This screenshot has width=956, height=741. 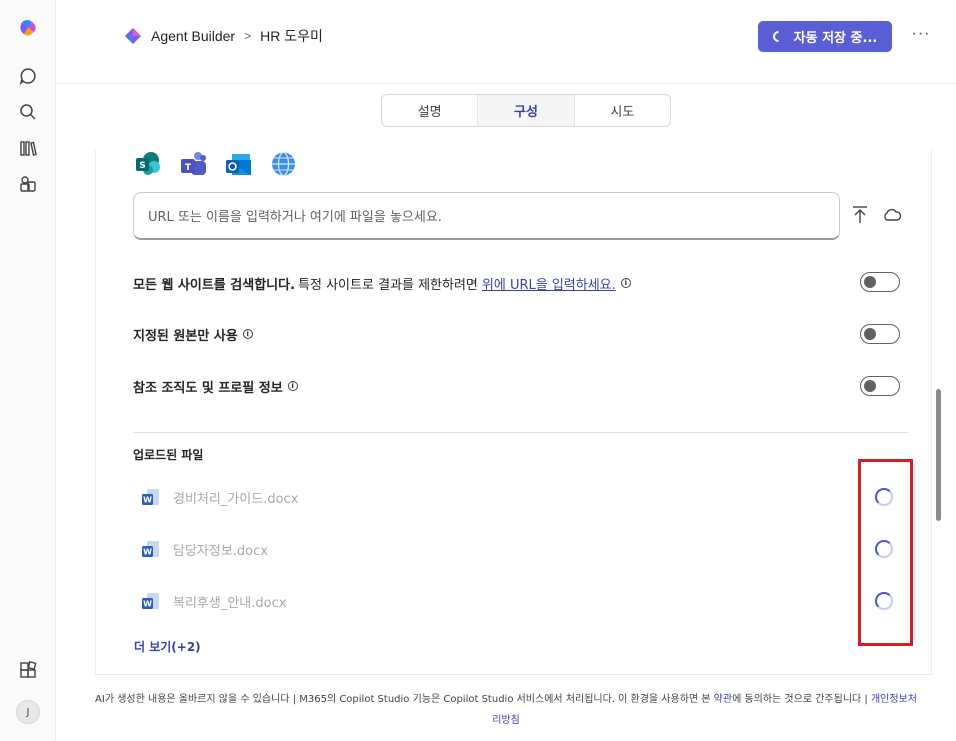 I want to click on toggle-search-all-web, so click(x=880, y=282).